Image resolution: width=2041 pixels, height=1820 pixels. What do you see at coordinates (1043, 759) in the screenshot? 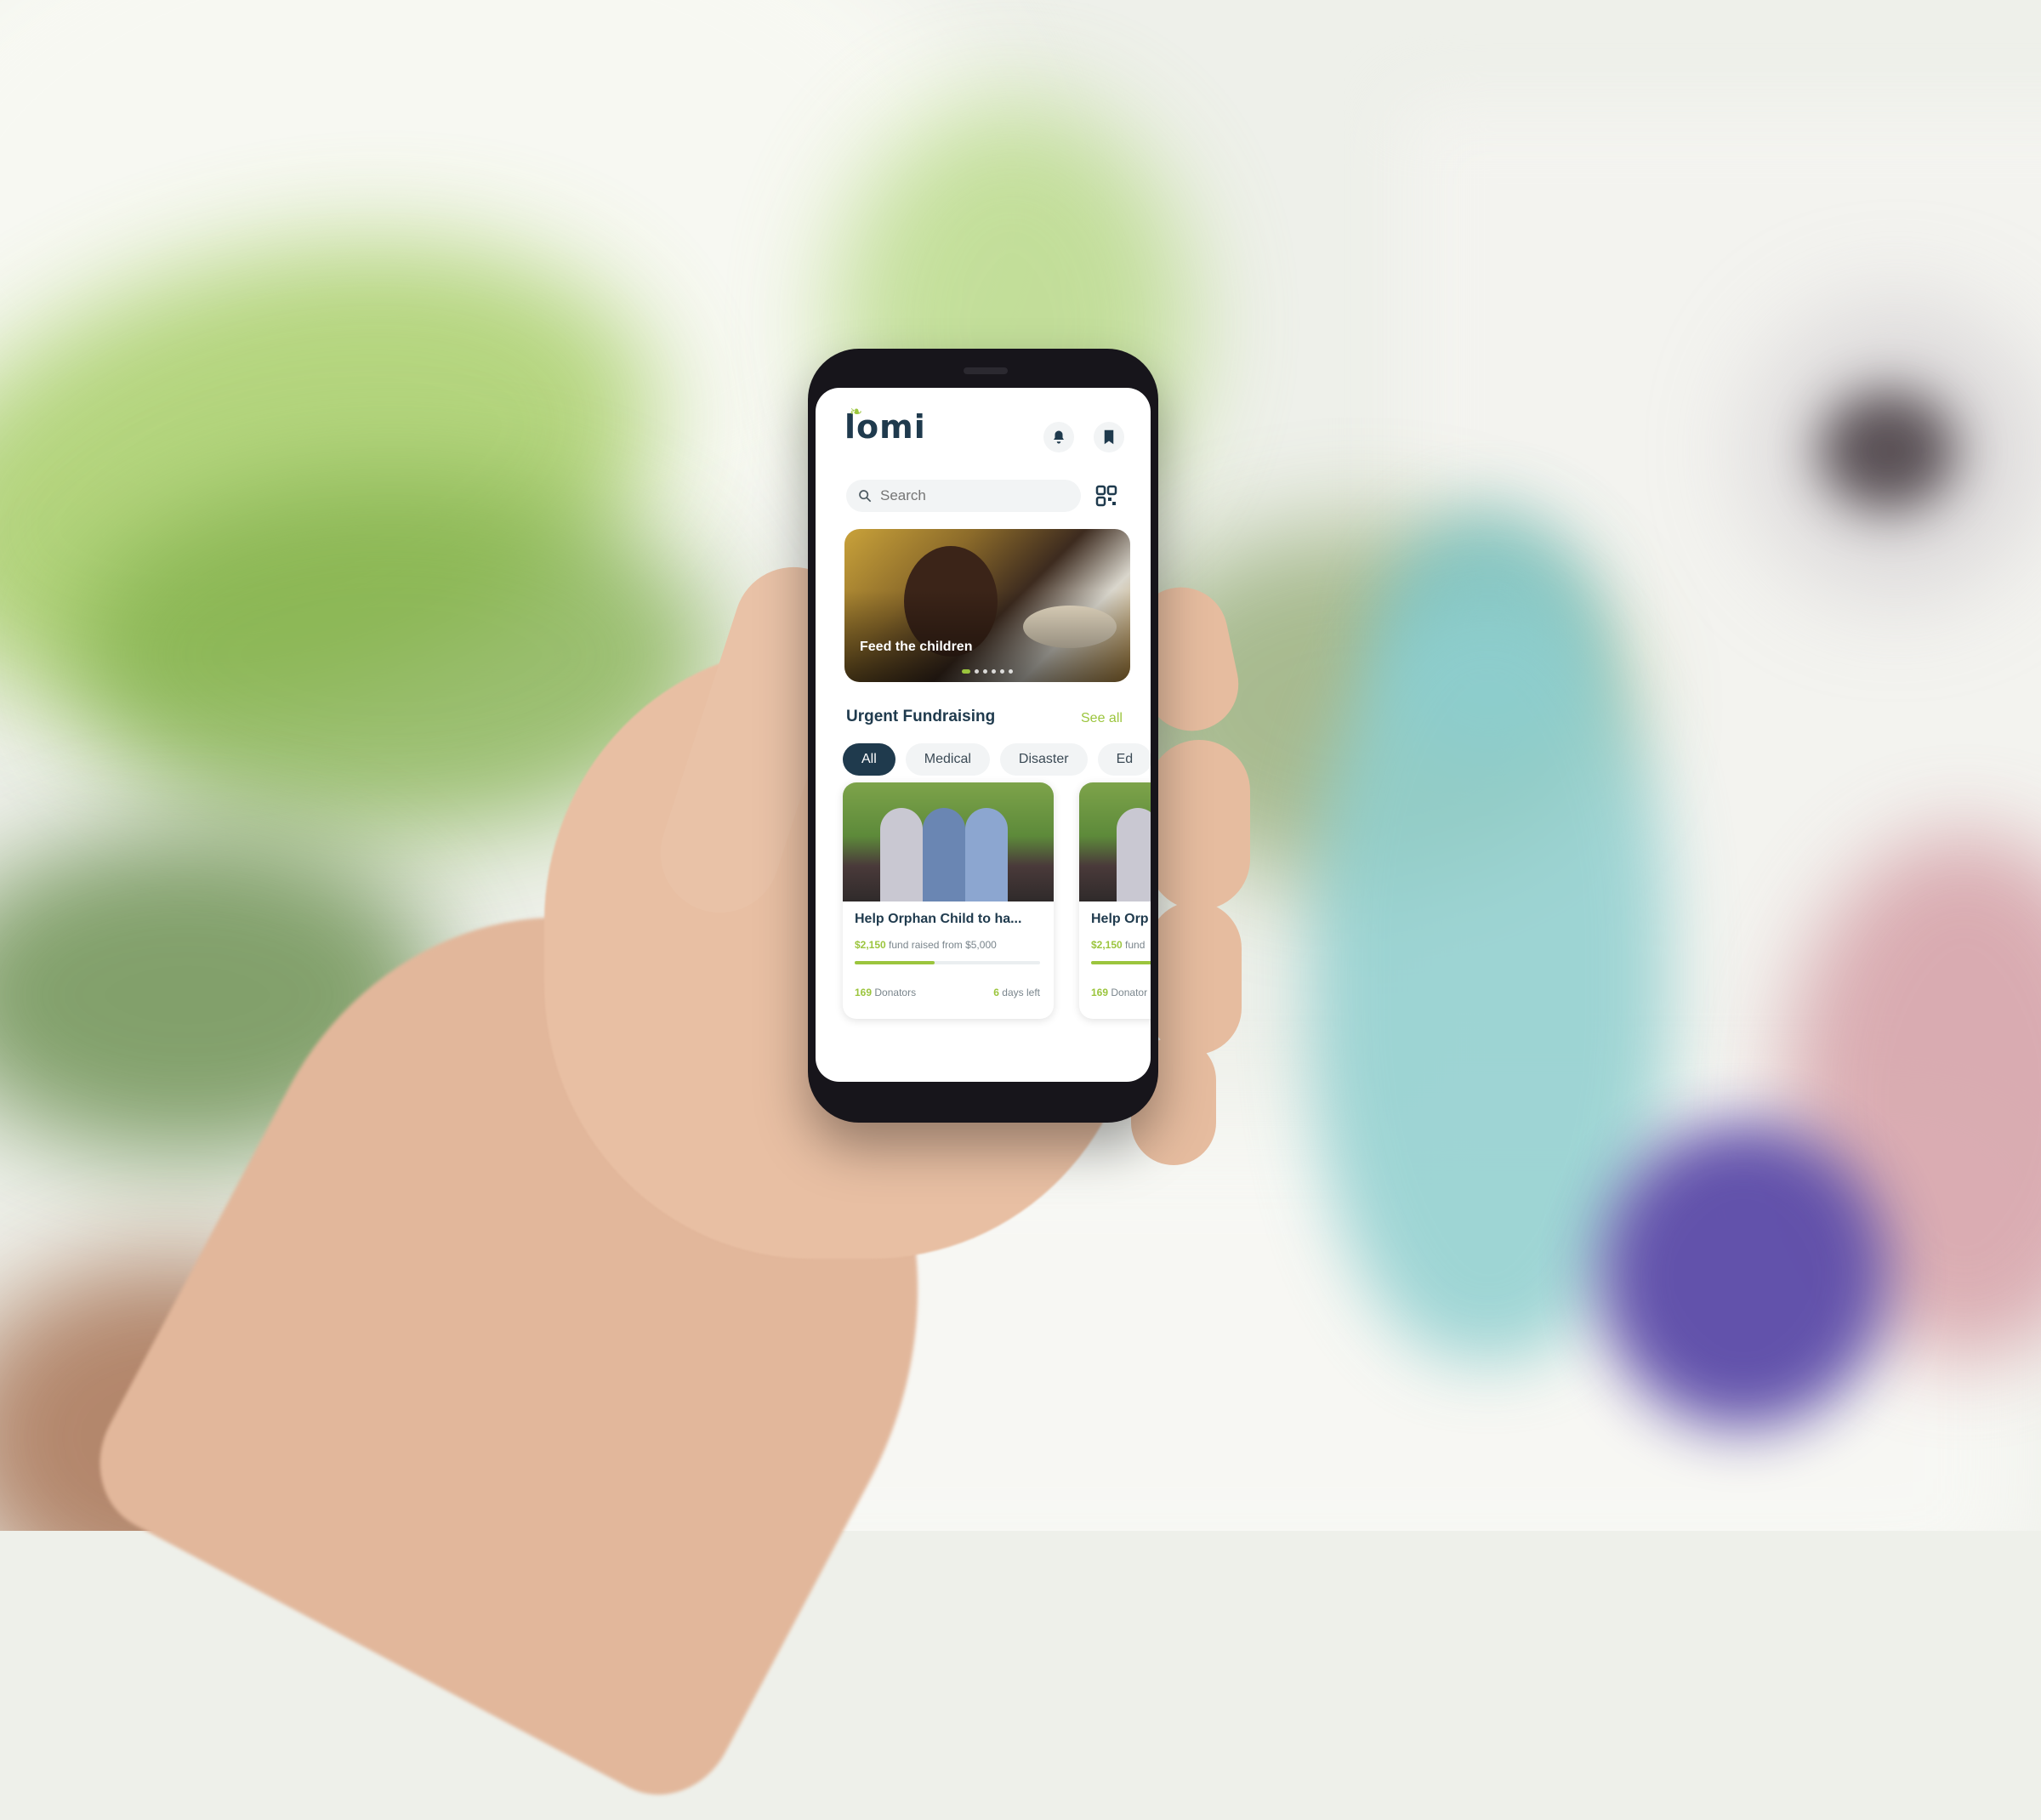
I see `category-chip-disaster: Disaster` at bounding box center [1043, 759].